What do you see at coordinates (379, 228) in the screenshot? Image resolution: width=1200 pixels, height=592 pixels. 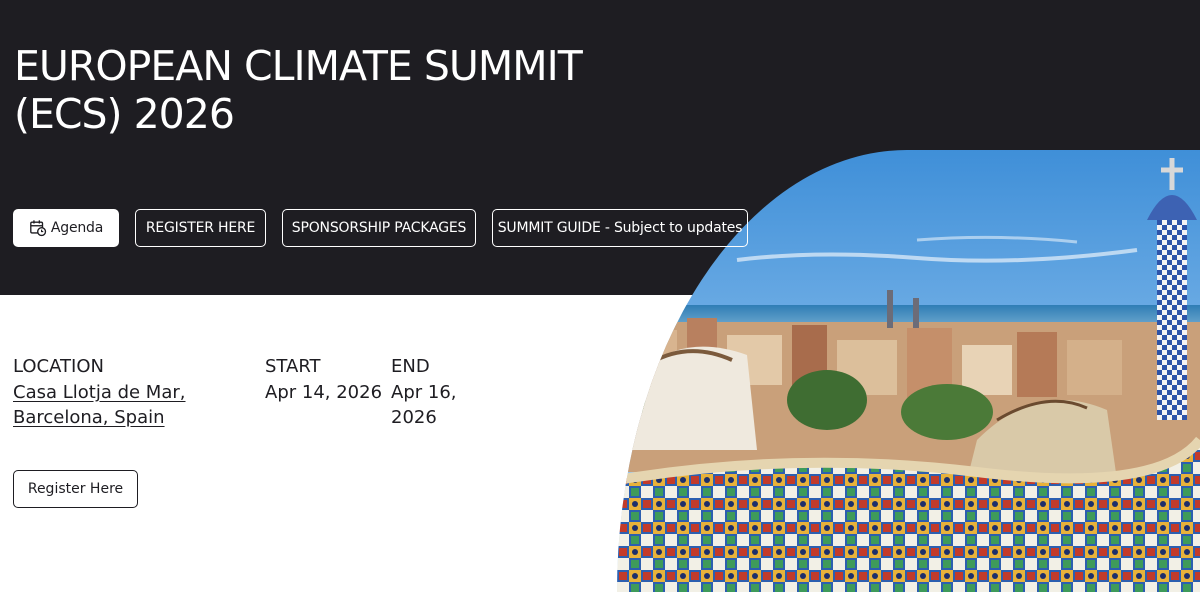 I see `sponsorship-packages-button: SPONSORSHIP PACKAGES` at bounding box center [379, 228].